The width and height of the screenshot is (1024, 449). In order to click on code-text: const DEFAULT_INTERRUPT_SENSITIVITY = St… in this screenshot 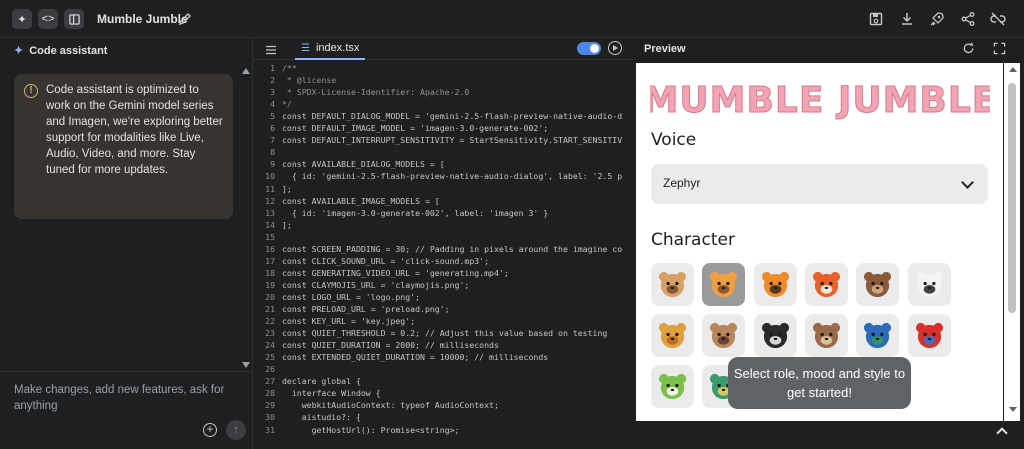, I will do `click(452, 140)`.